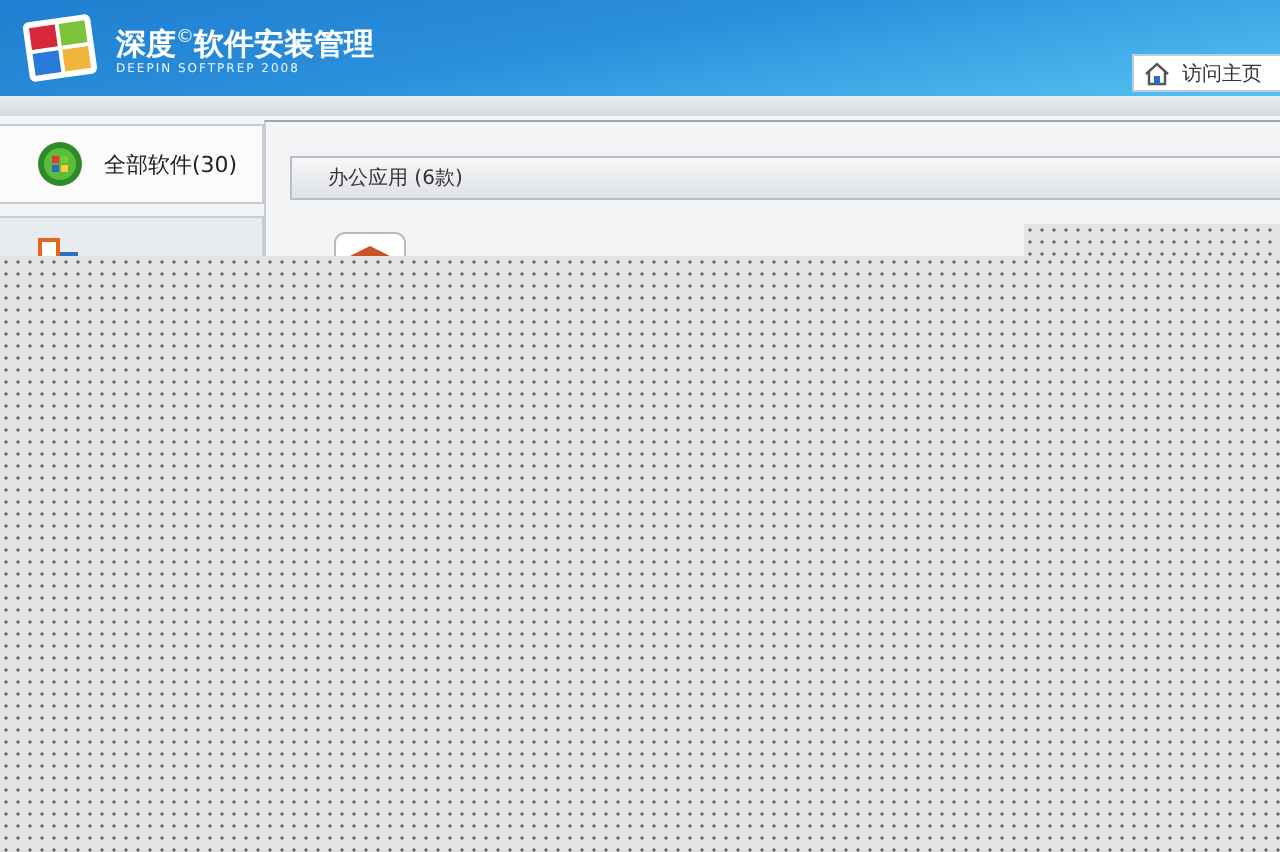  I want to click on app-title: 深度$^{©}$软件安装管理, so click(245, 43).